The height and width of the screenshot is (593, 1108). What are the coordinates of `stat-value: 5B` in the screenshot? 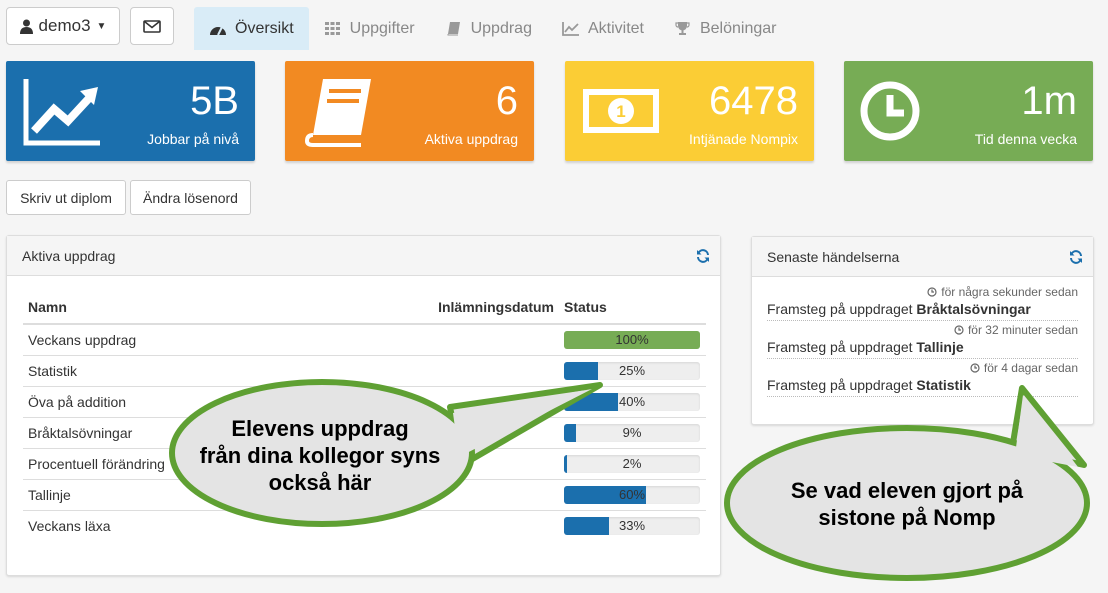 It's located at (214, 101).